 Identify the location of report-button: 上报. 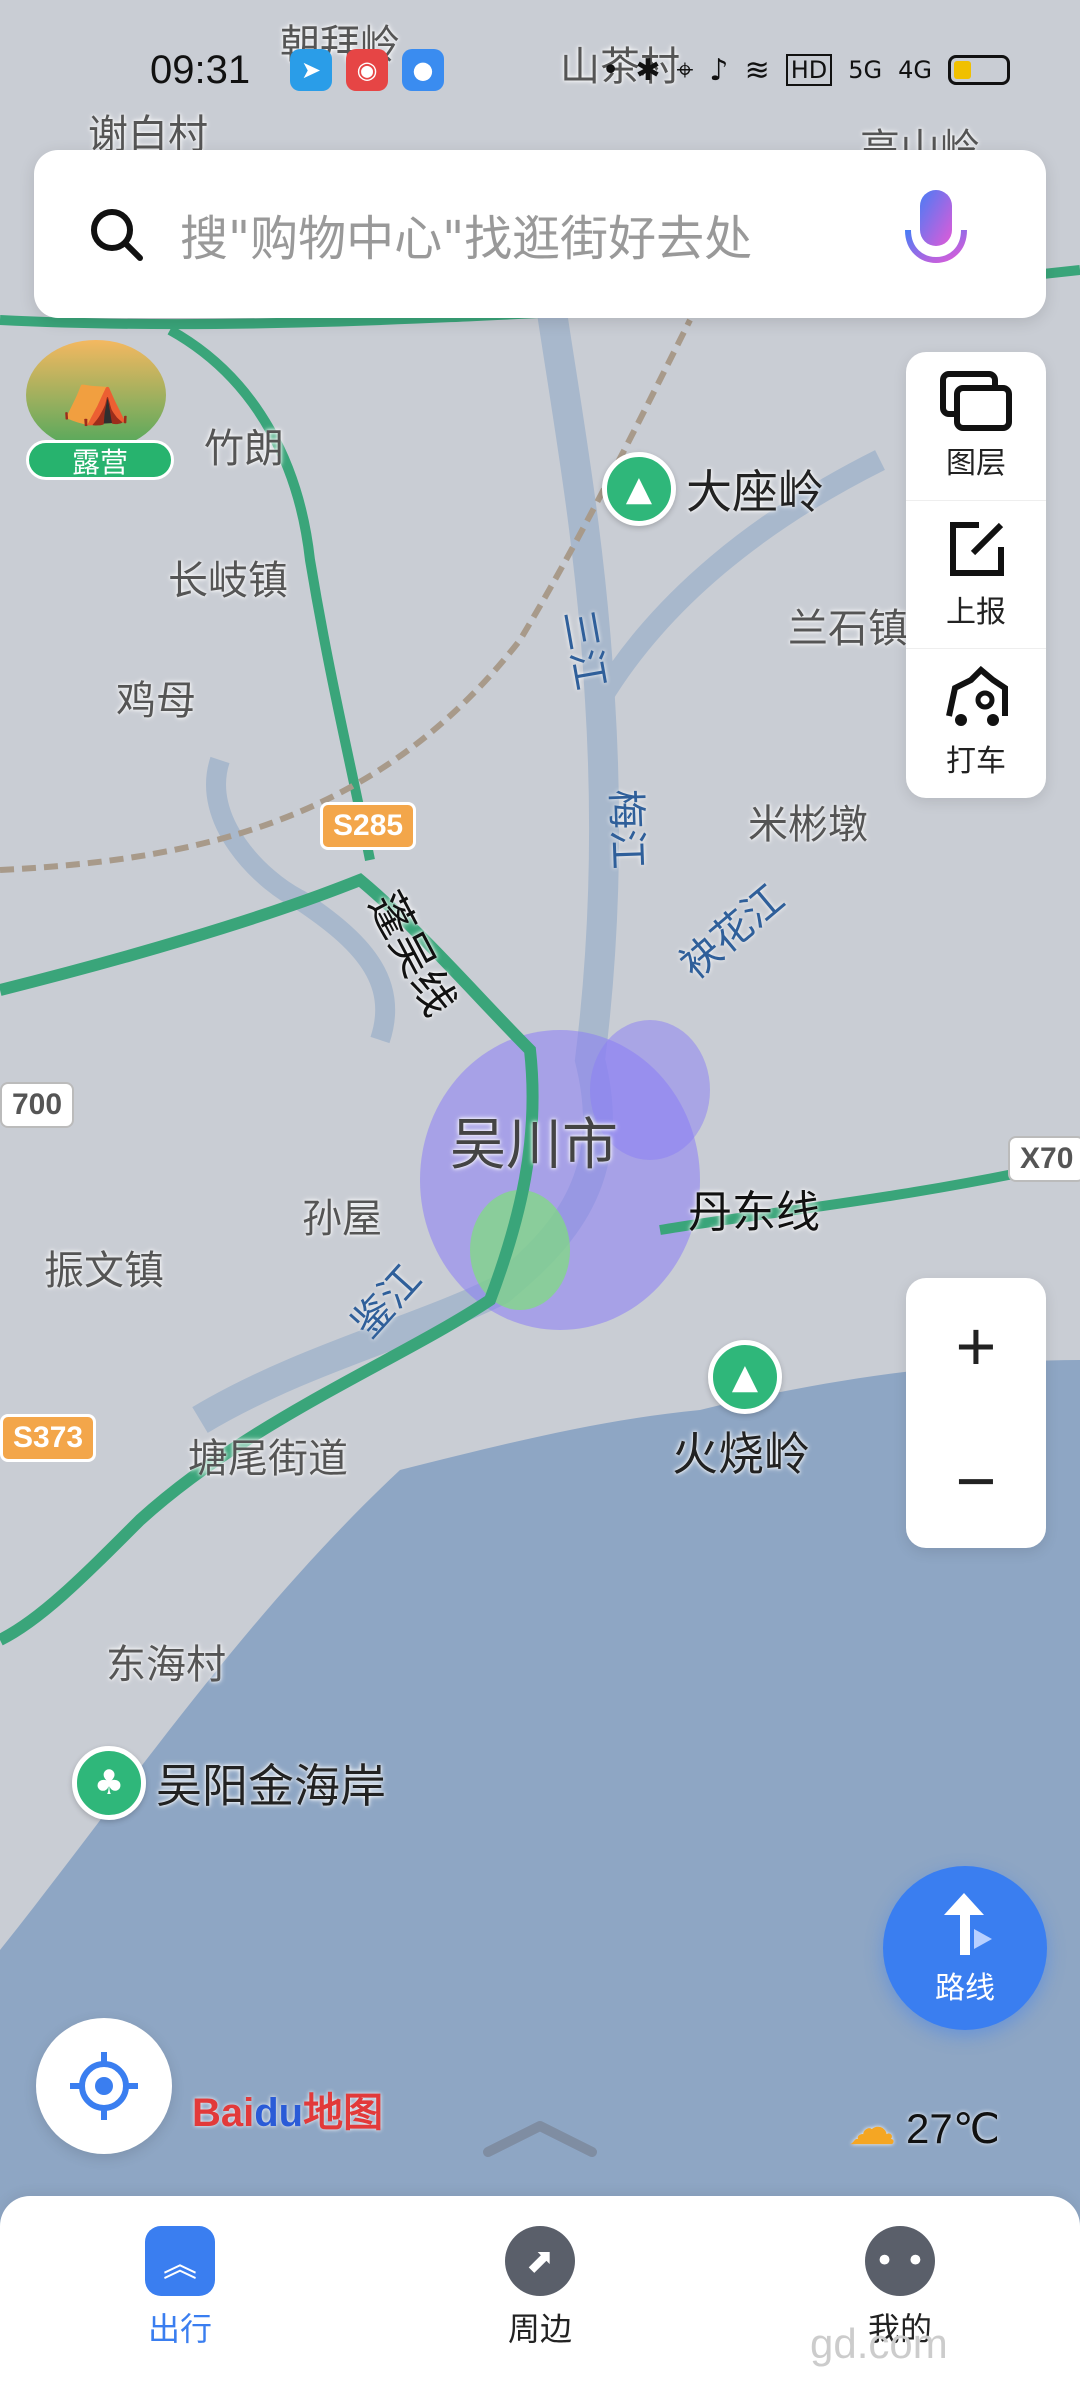
(976, 574).